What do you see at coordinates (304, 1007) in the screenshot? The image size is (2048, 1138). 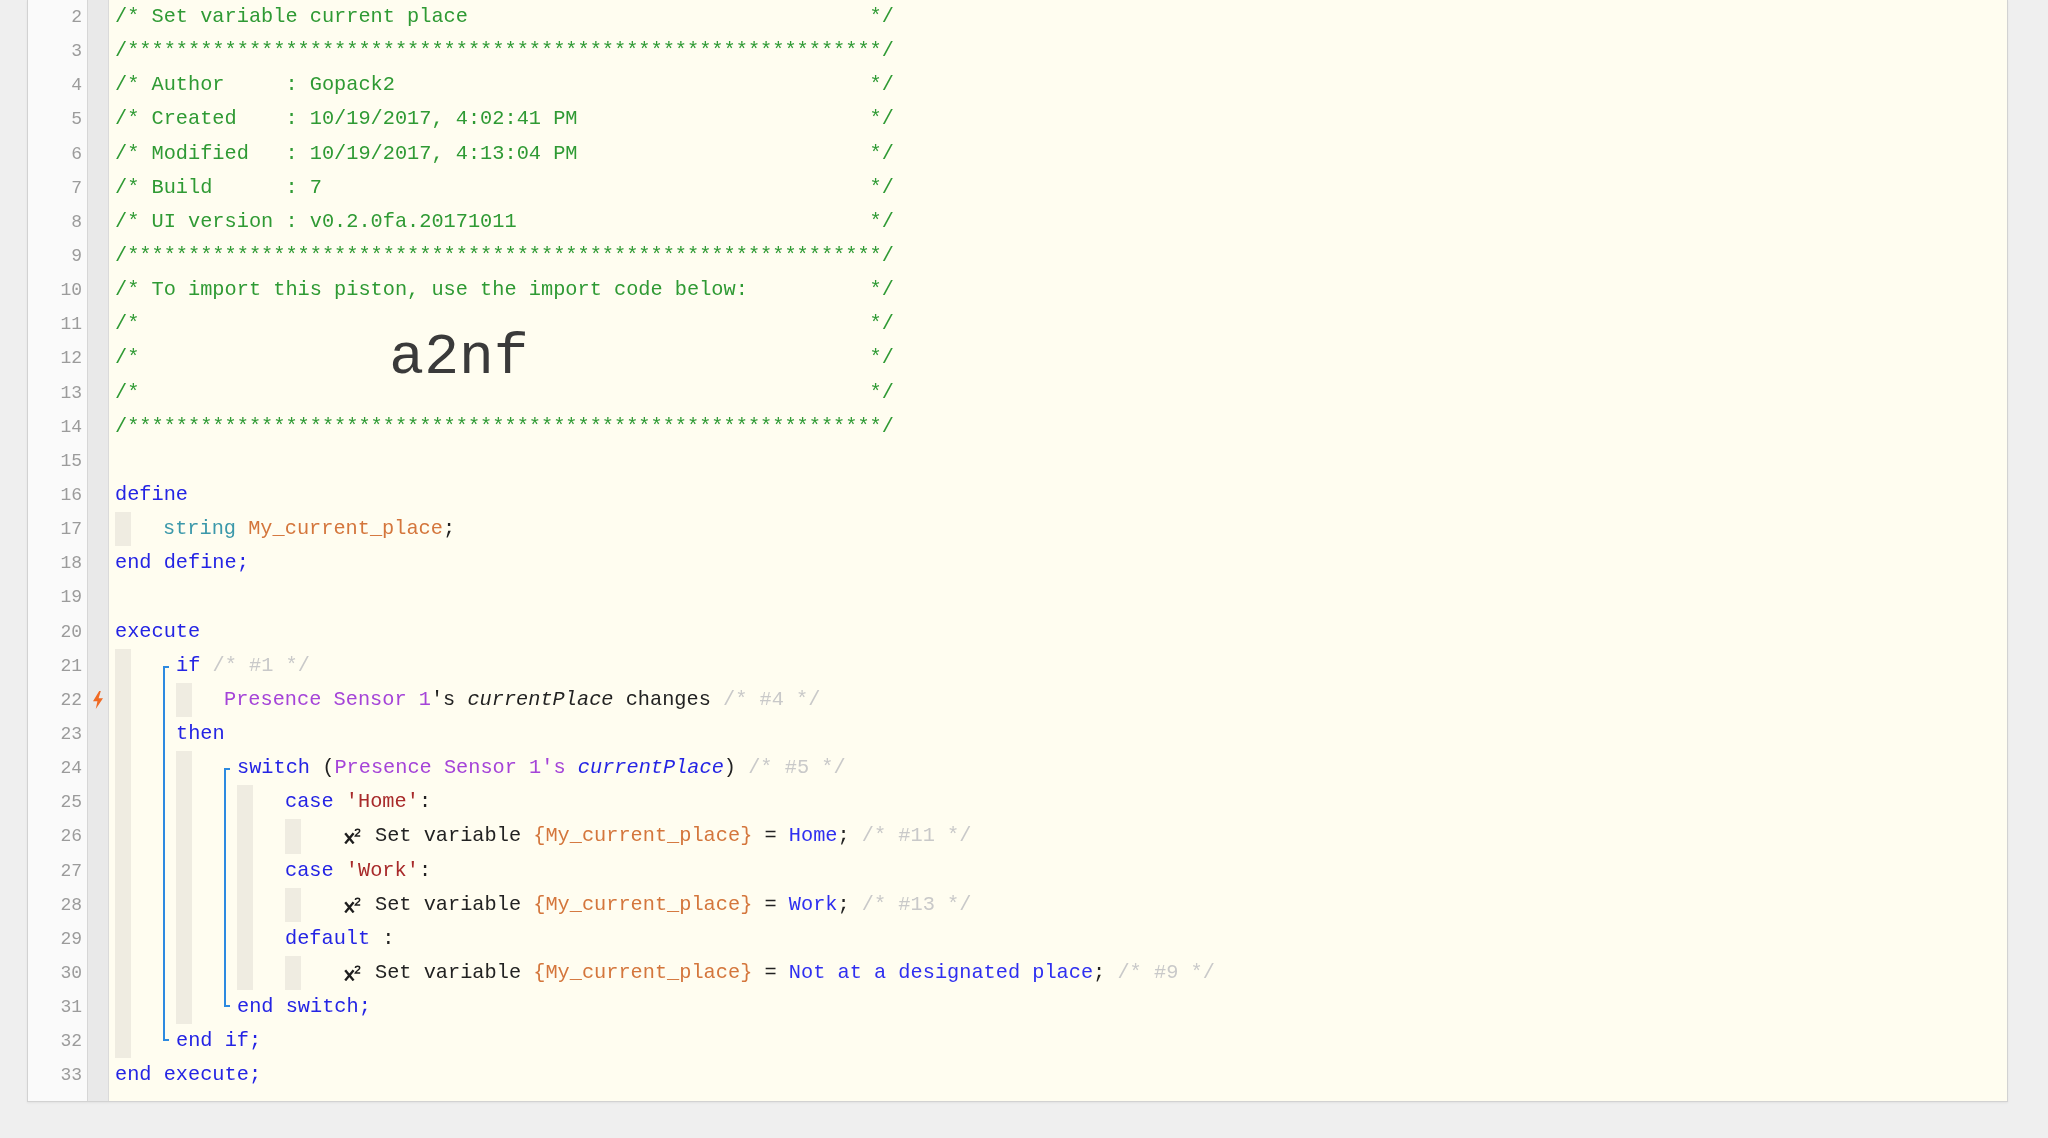 I see `code-line: end switch;` at bounding box center [304, 1007].